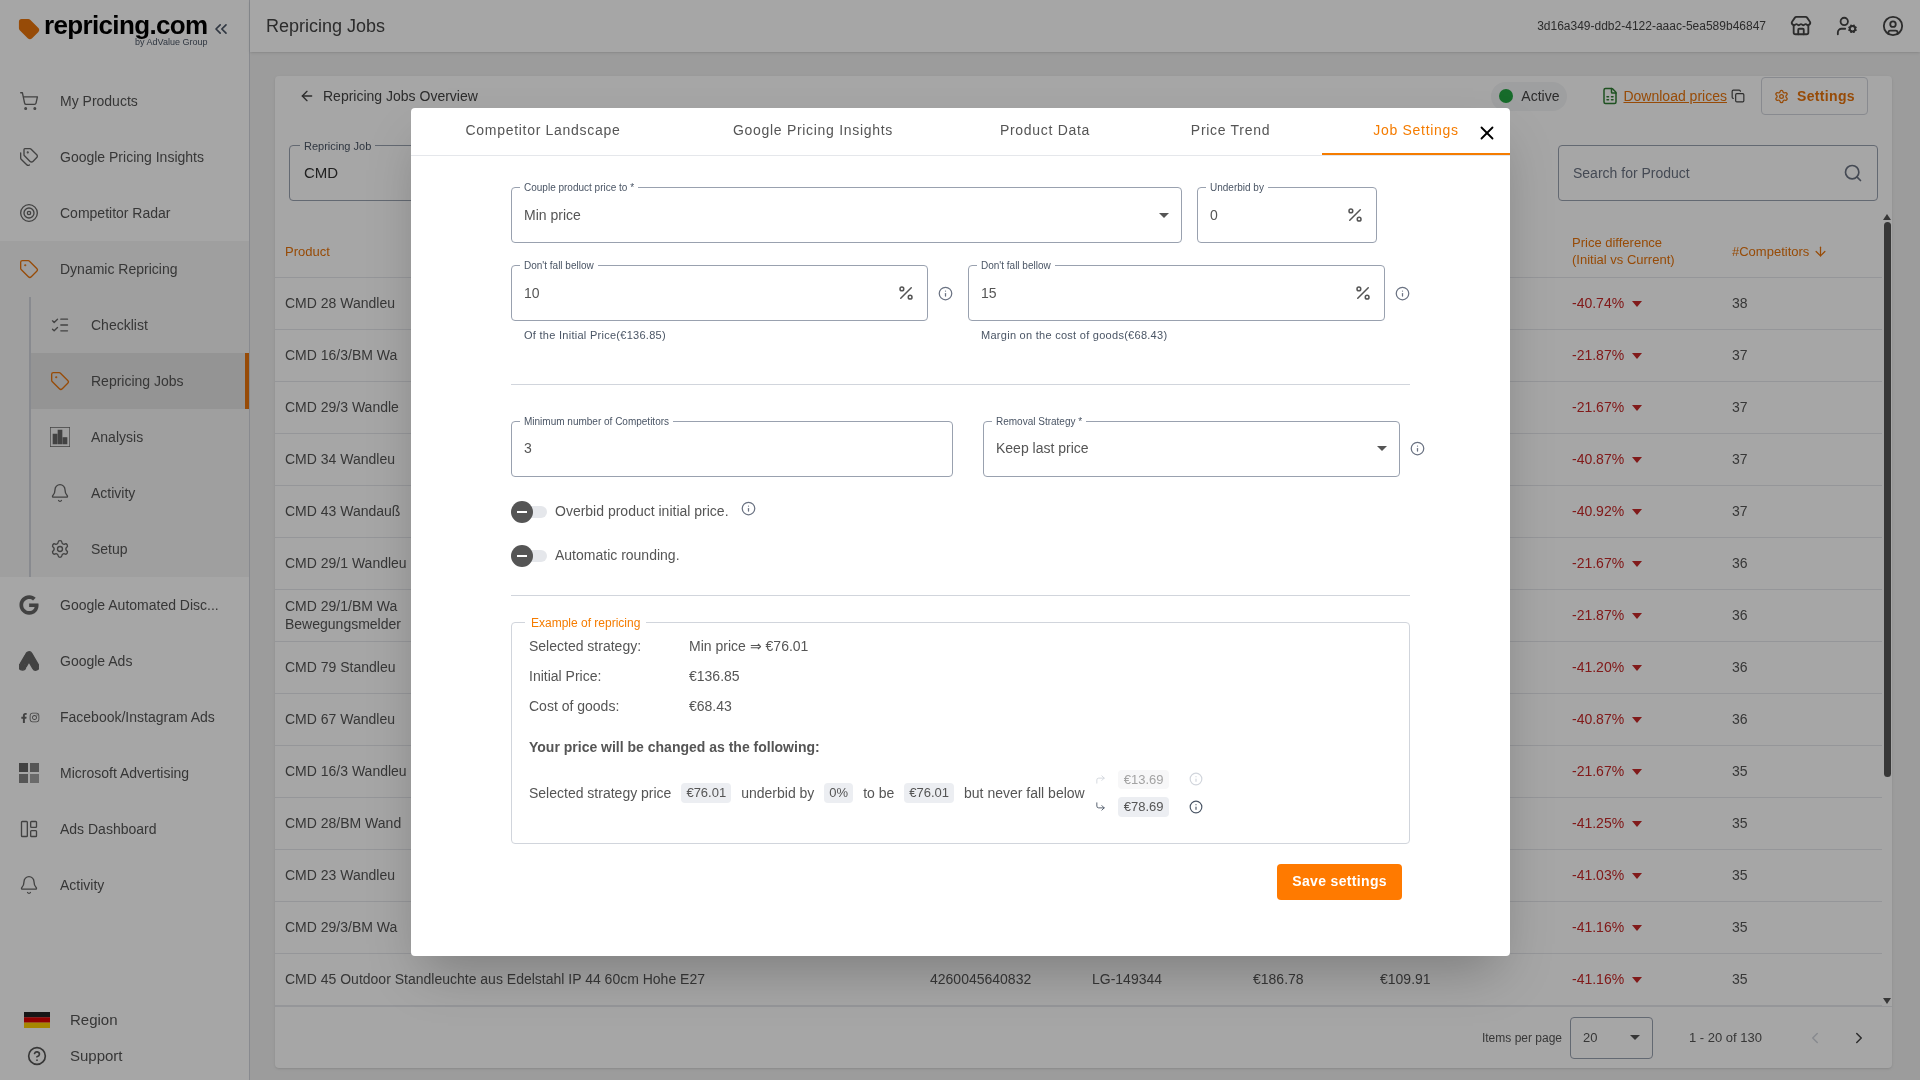 Image resolution: width=1920 pixels, height=1080 pixels. What do you see at coordinates (879, 793) in the screenshot?
I see `sentence-text: to be` at bounding box center [879, 793].